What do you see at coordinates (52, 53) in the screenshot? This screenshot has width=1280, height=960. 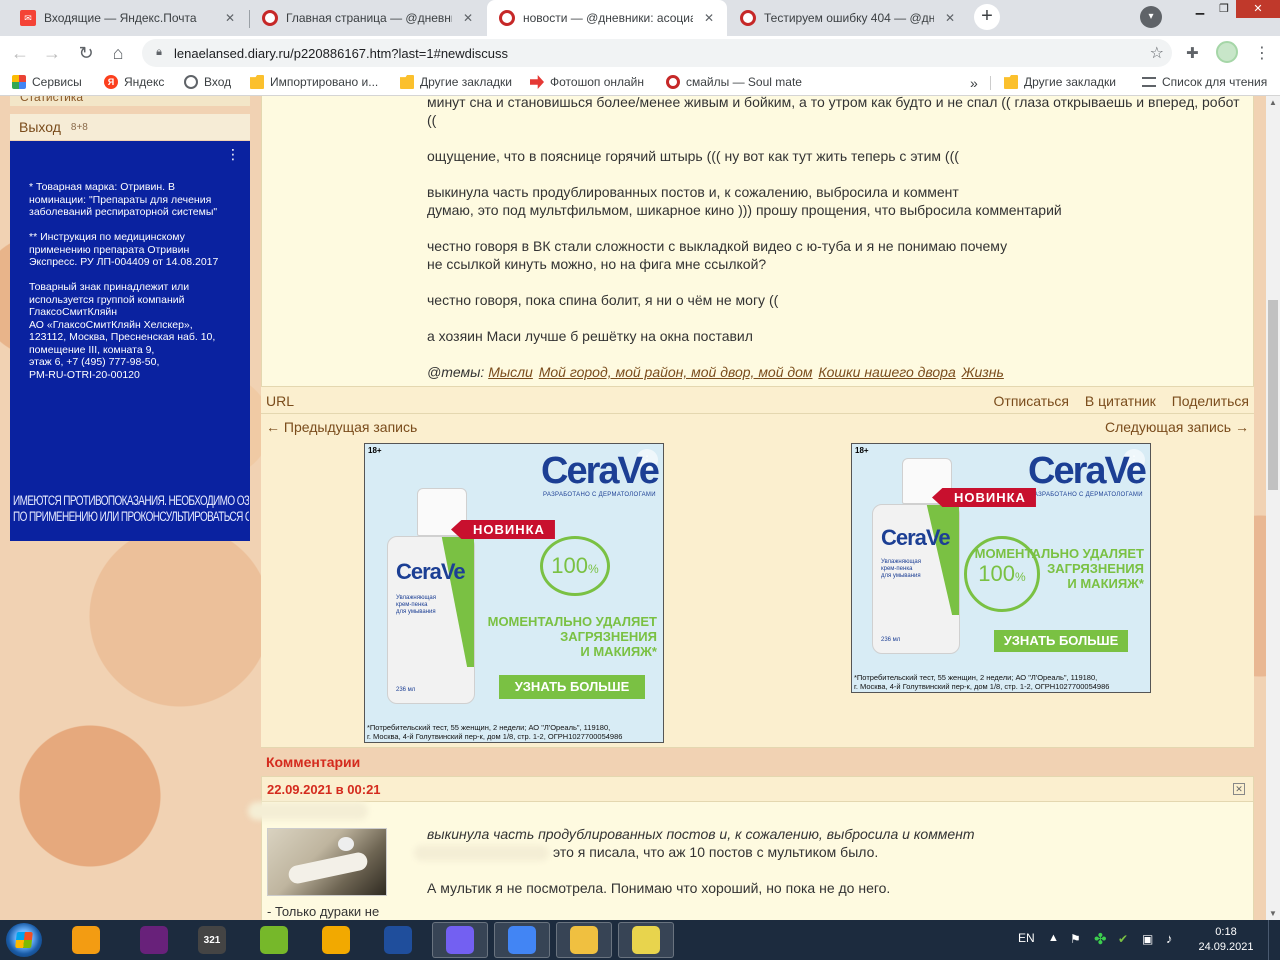 I see `forward-arrow-icon: →` at bounding box center [52, 53].